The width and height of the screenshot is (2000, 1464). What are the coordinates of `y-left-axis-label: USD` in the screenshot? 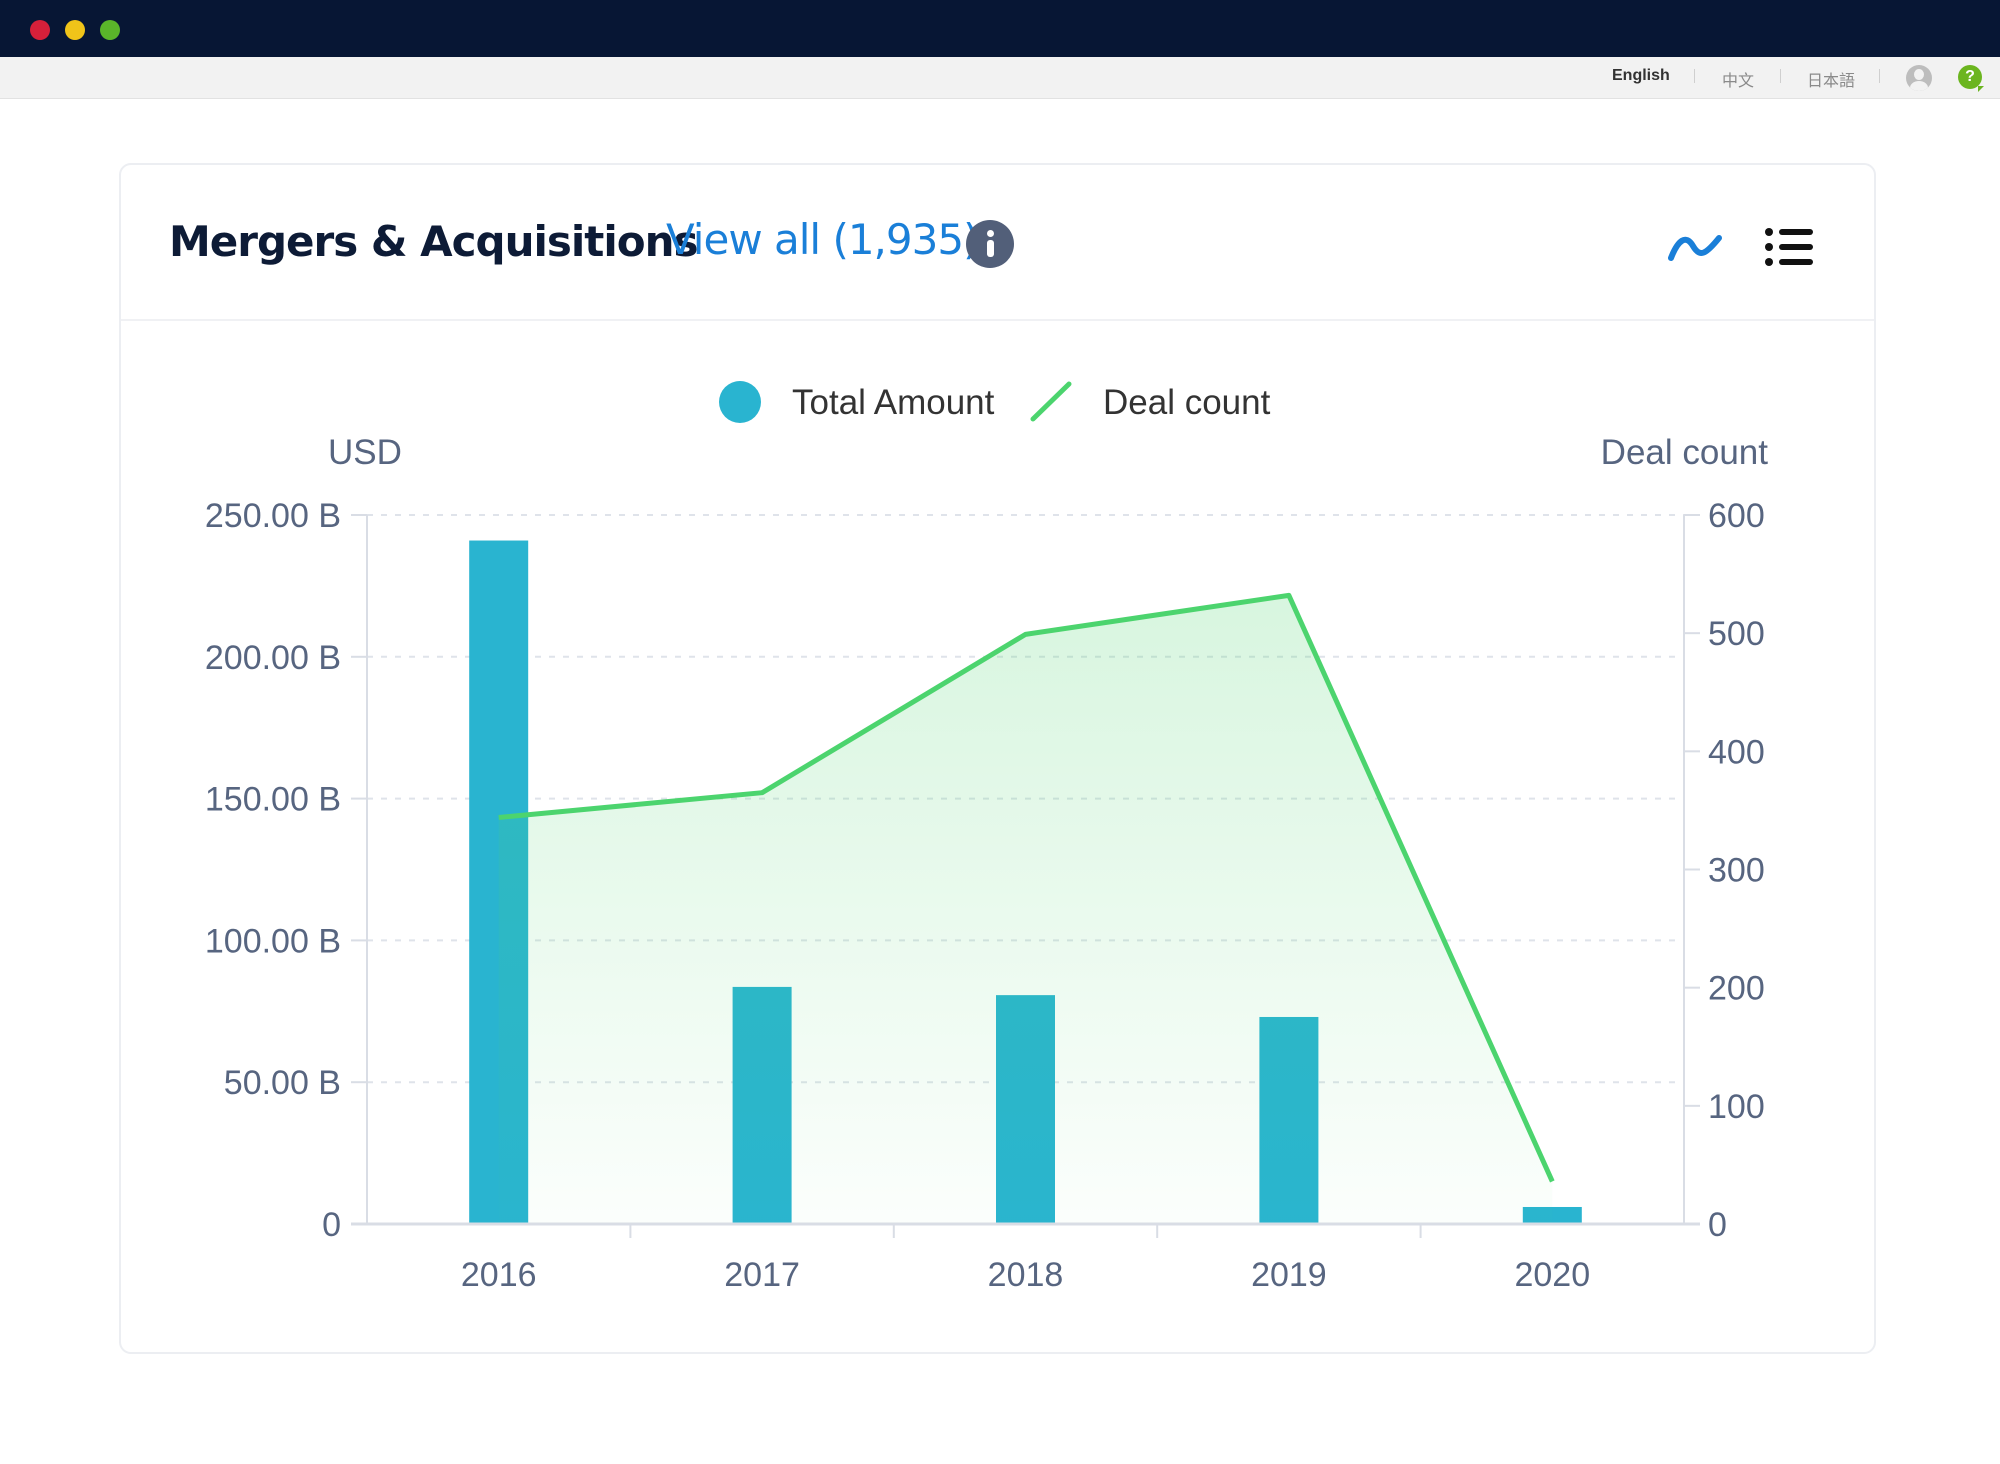 It's located at (365, 452).